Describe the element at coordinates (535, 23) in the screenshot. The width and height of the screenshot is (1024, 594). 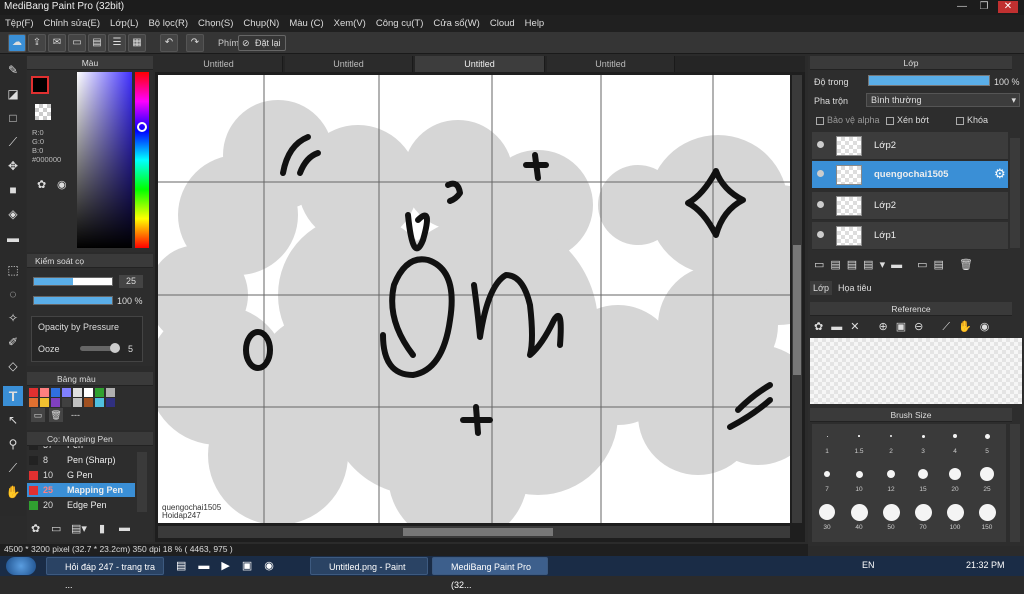
I see `menu-help: Help` at that location.